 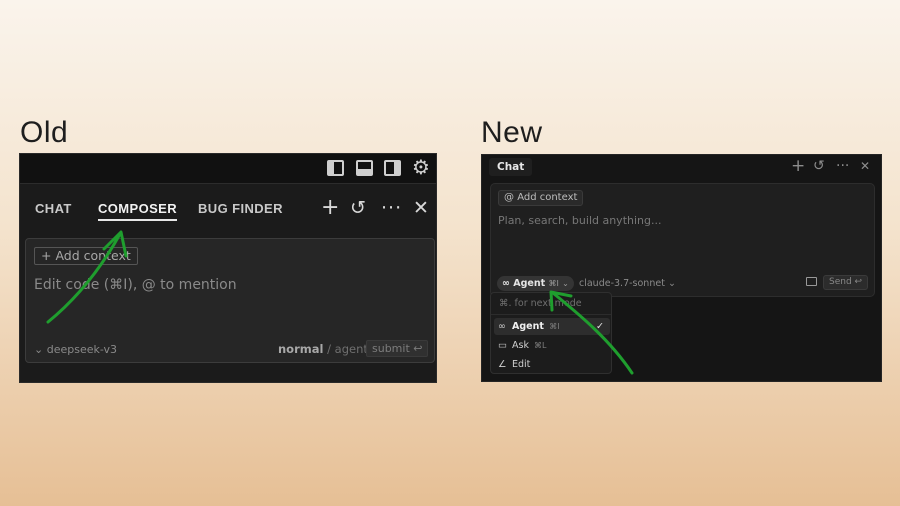 What do you see at coordinates (553, 283) in the screenshot?
I see `agent-shortcut: ⌘I` at bounding box center [553, 283].